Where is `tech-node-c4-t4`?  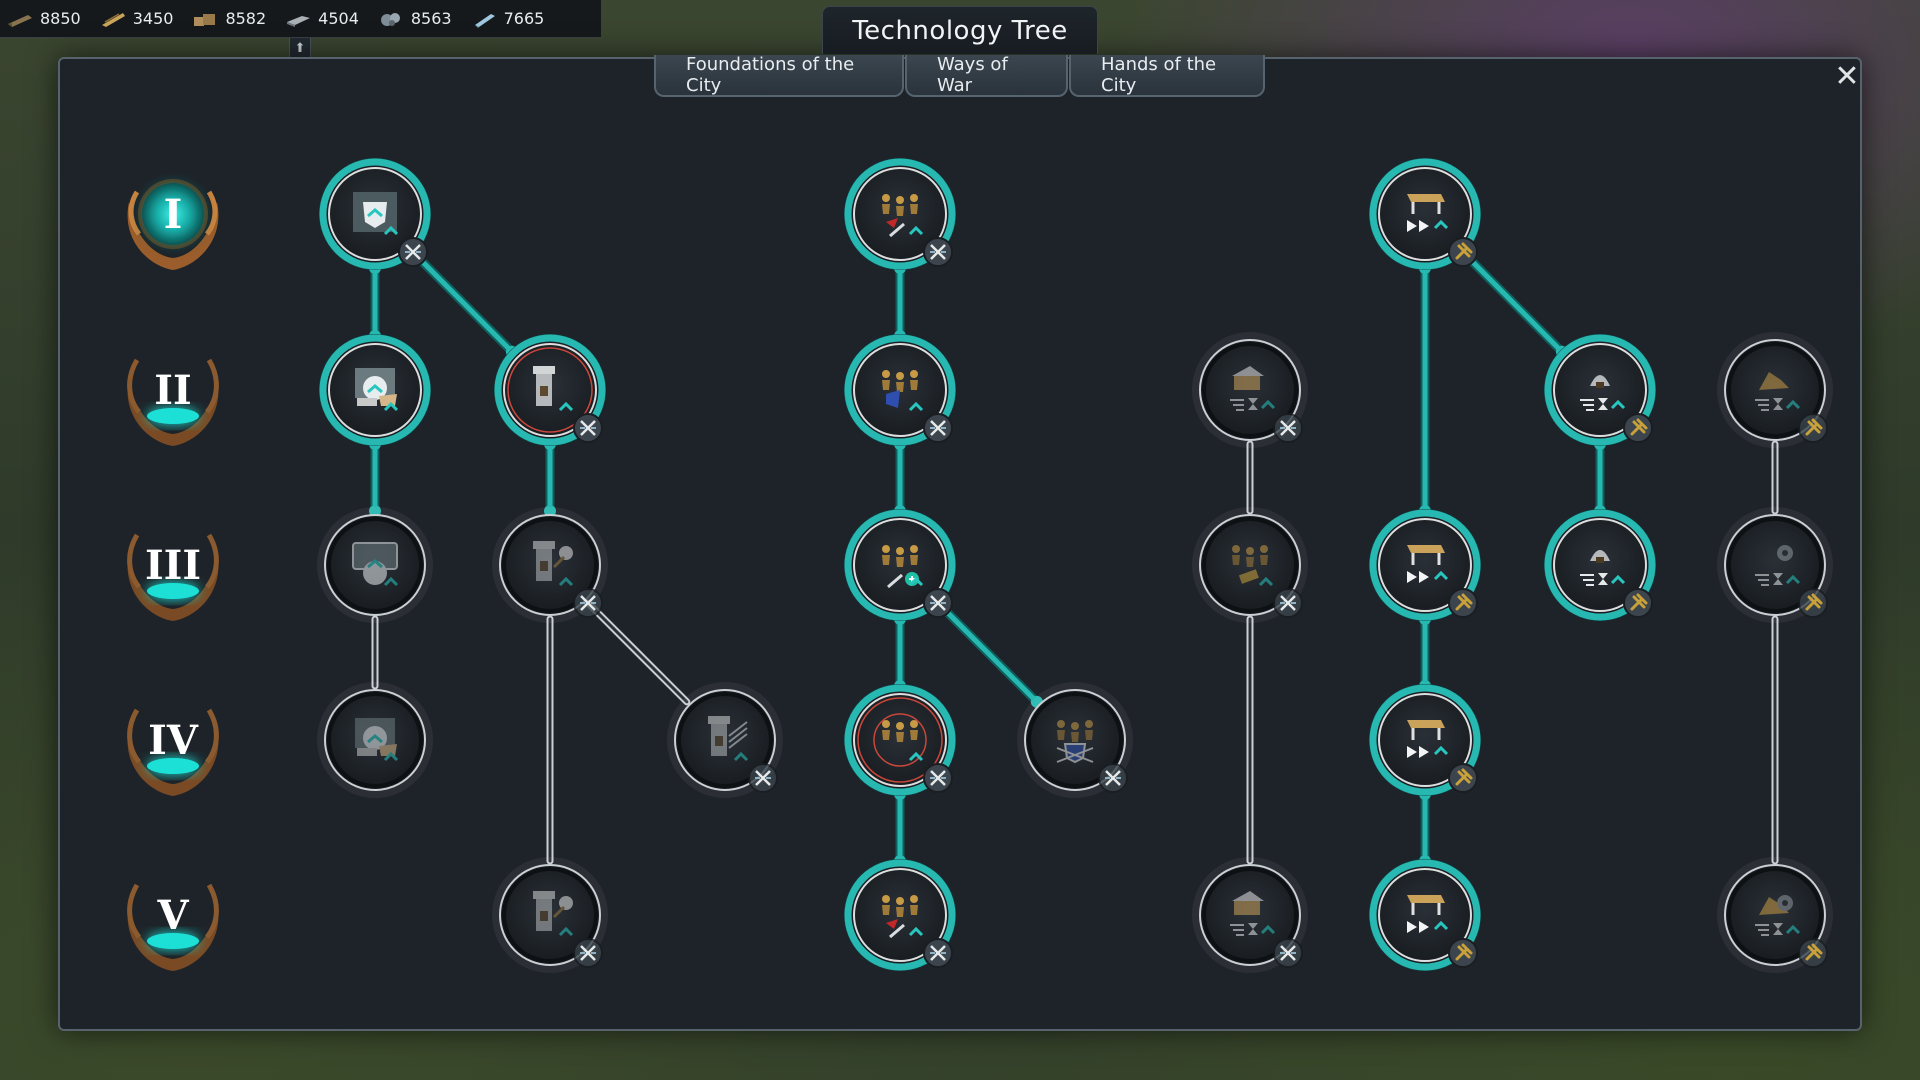 tech-node-c4-t4 is located at coordinates (900, 740).